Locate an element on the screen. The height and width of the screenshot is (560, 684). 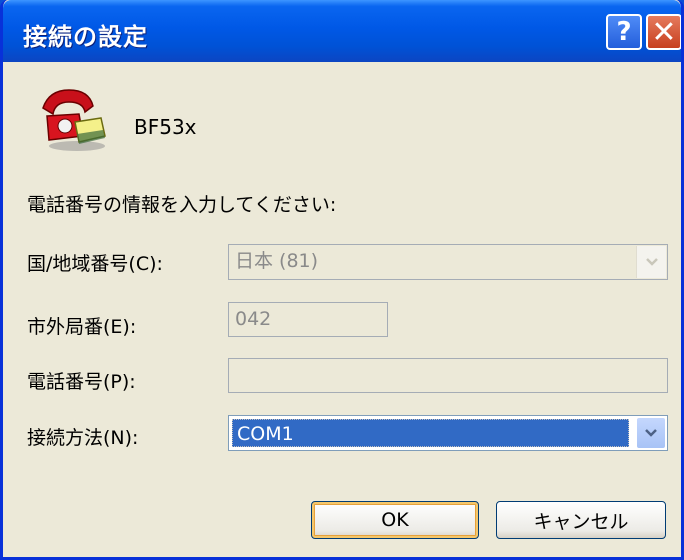
cancel-button: キャンセル is located at coordinates (581, 520).